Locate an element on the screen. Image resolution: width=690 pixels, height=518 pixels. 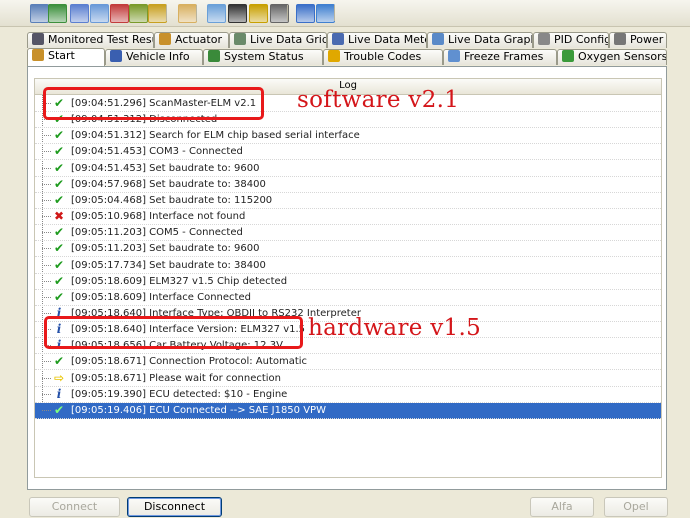
log-entry-text: [09:05:04.468] Set baudrate to: 115200 is located at coordinates (172, 200).